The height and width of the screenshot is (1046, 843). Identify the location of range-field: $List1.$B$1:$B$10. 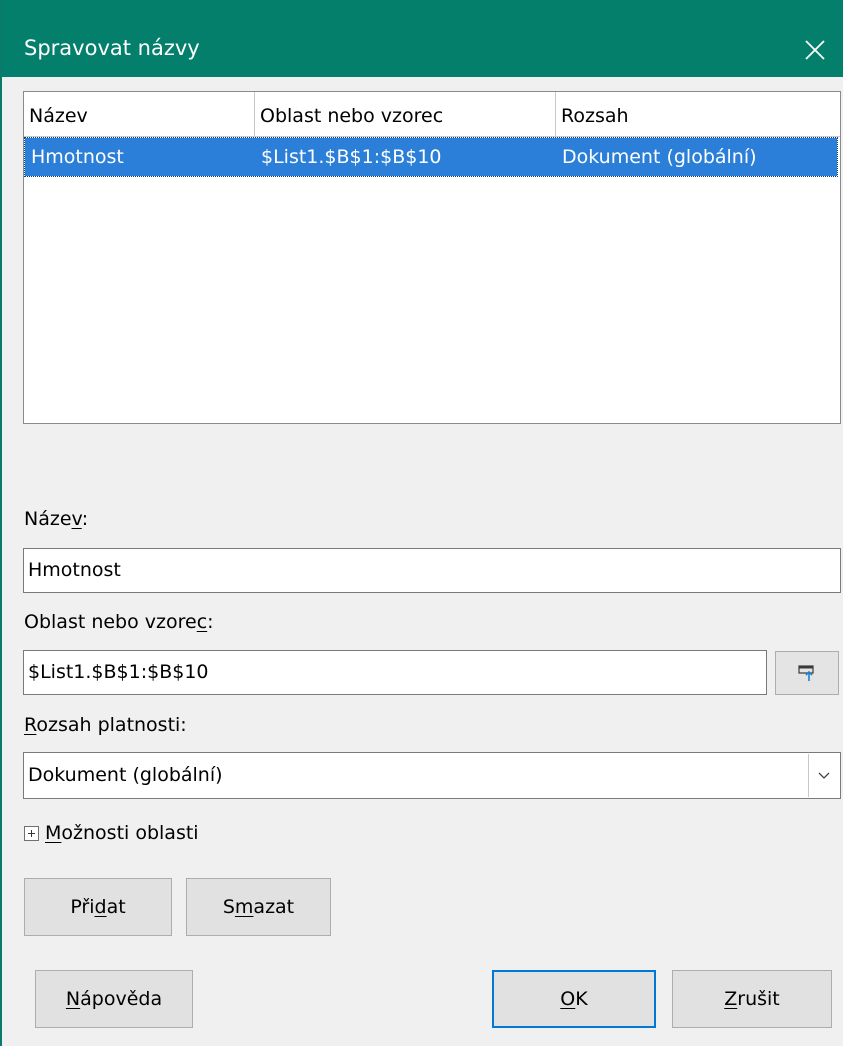
(395, 672).